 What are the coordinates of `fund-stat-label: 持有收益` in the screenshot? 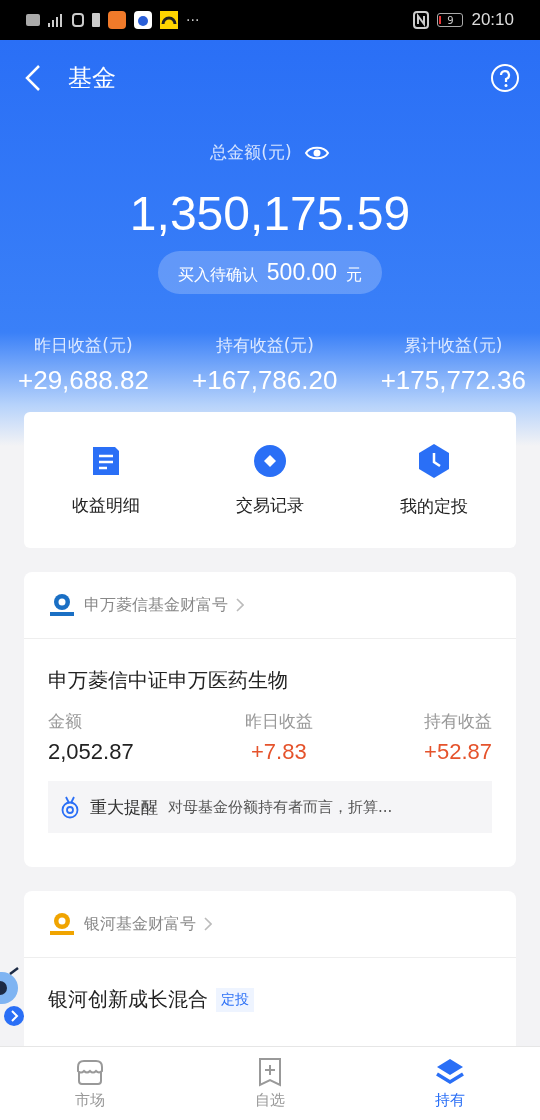 It's located at (458, 721).